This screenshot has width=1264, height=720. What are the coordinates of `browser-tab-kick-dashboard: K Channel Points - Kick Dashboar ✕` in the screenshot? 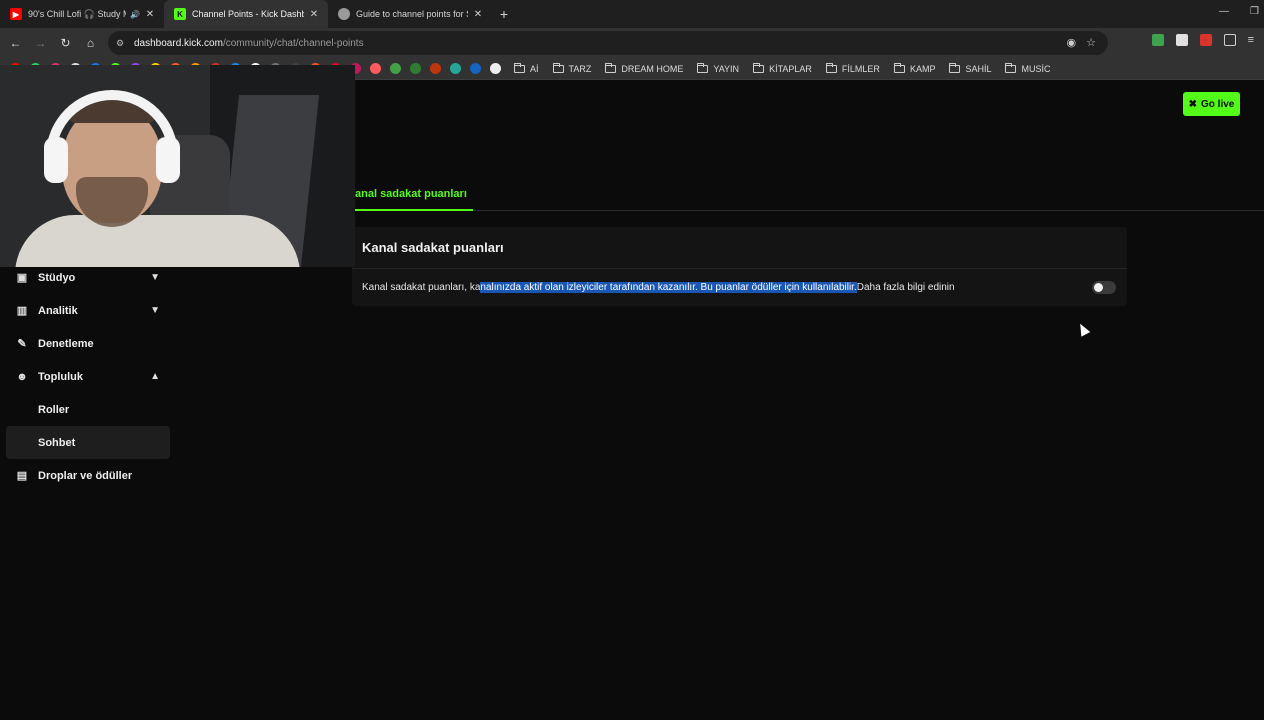 It's located at (246, 14).